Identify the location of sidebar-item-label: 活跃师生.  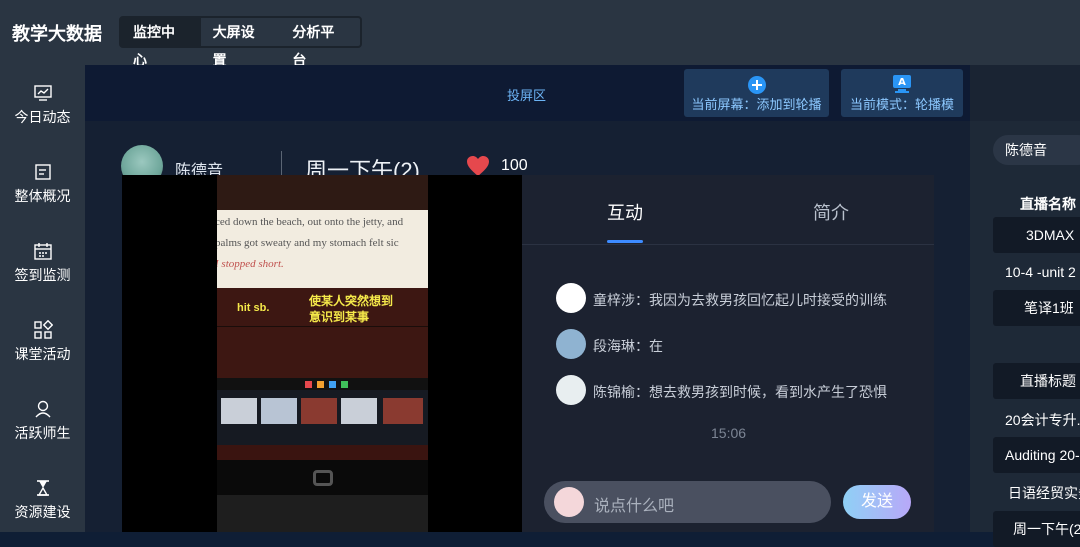
(42, 433).